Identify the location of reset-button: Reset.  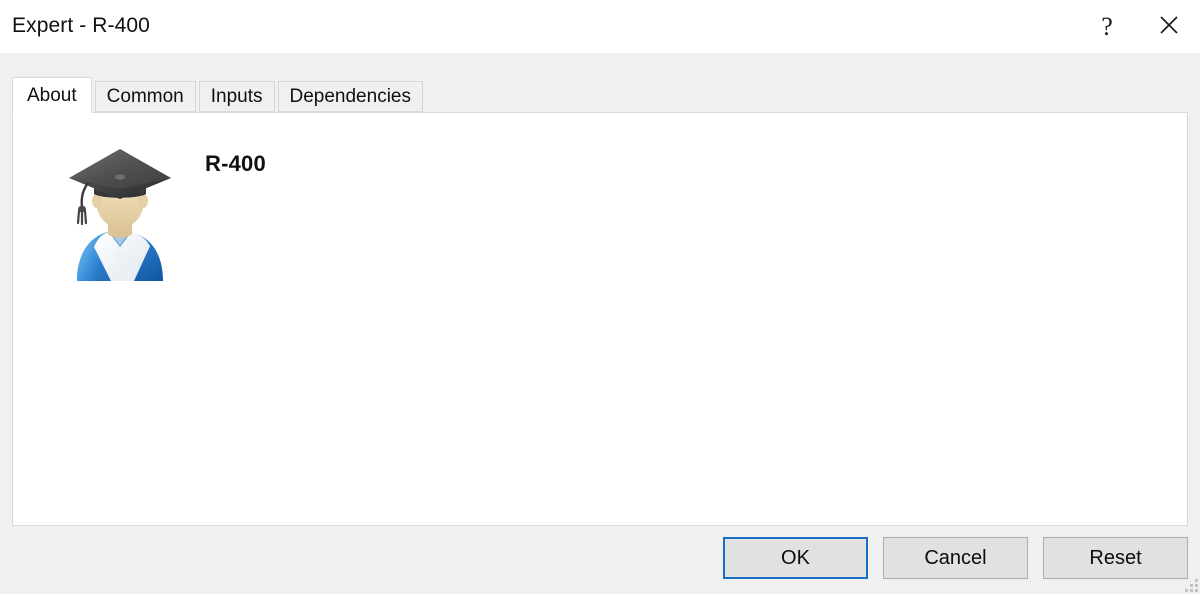
(1115, 558).